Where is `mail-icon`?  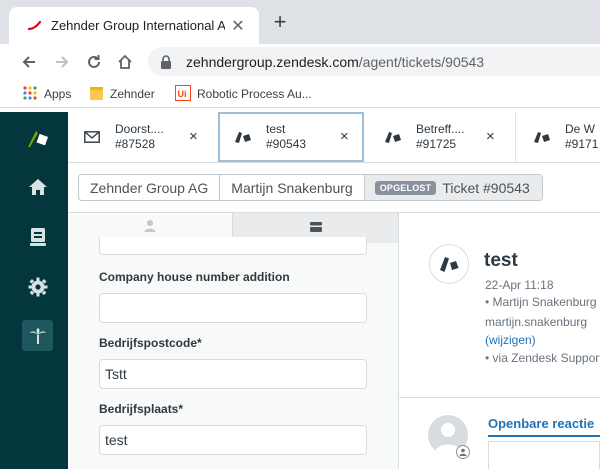 mail-icon is located at coordinates (92, 137).